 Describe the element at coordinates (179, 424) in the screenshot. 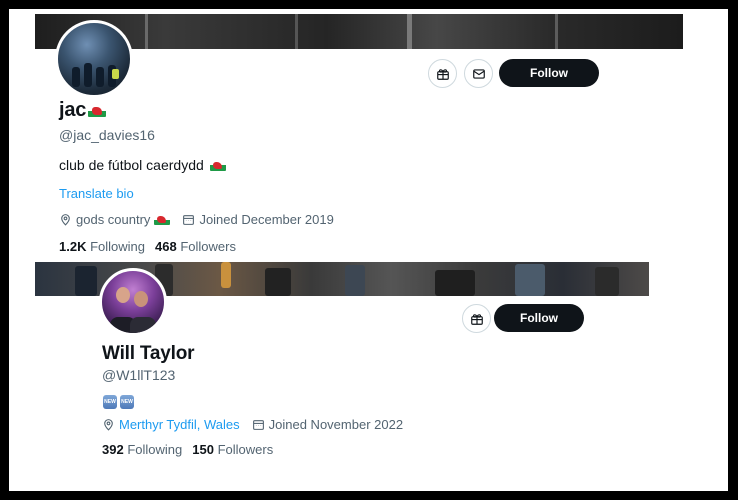

I see `location-link: Merthyr Tydfil, Wales` at that location.